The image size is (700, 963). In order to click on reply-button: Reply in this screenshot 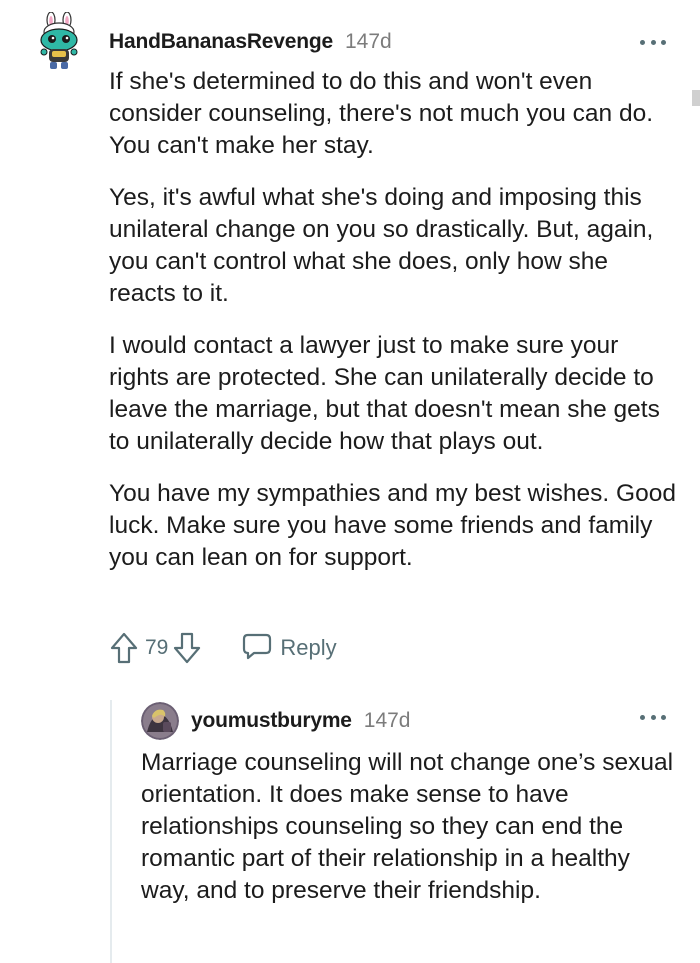, I will do `click(289, 648)`.